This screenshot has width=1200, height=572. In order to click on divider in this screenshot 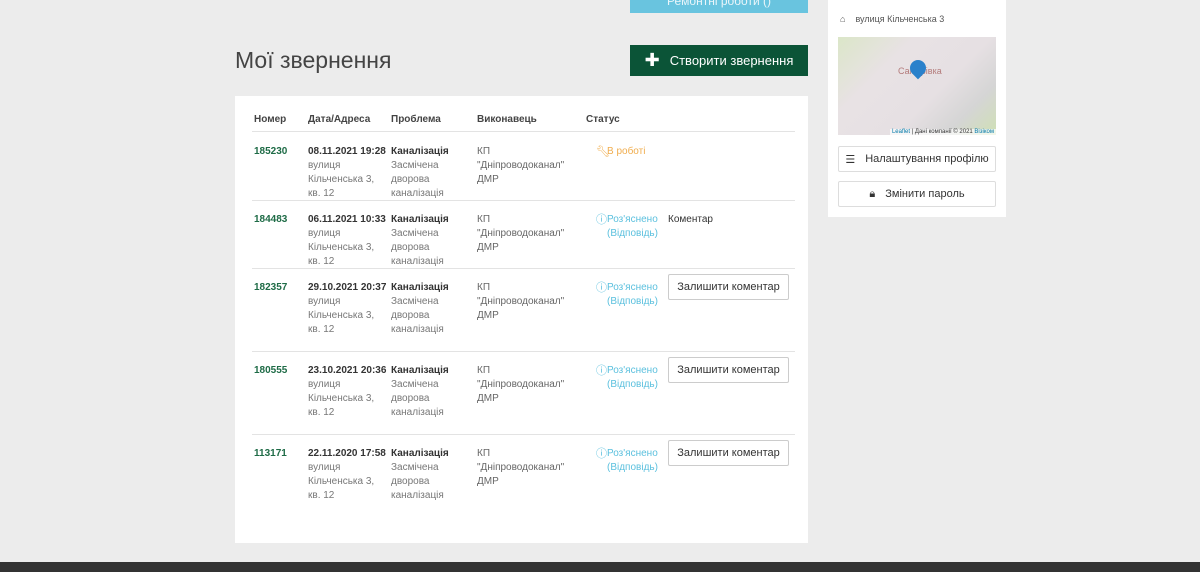, I will do `click(523, 131)`.